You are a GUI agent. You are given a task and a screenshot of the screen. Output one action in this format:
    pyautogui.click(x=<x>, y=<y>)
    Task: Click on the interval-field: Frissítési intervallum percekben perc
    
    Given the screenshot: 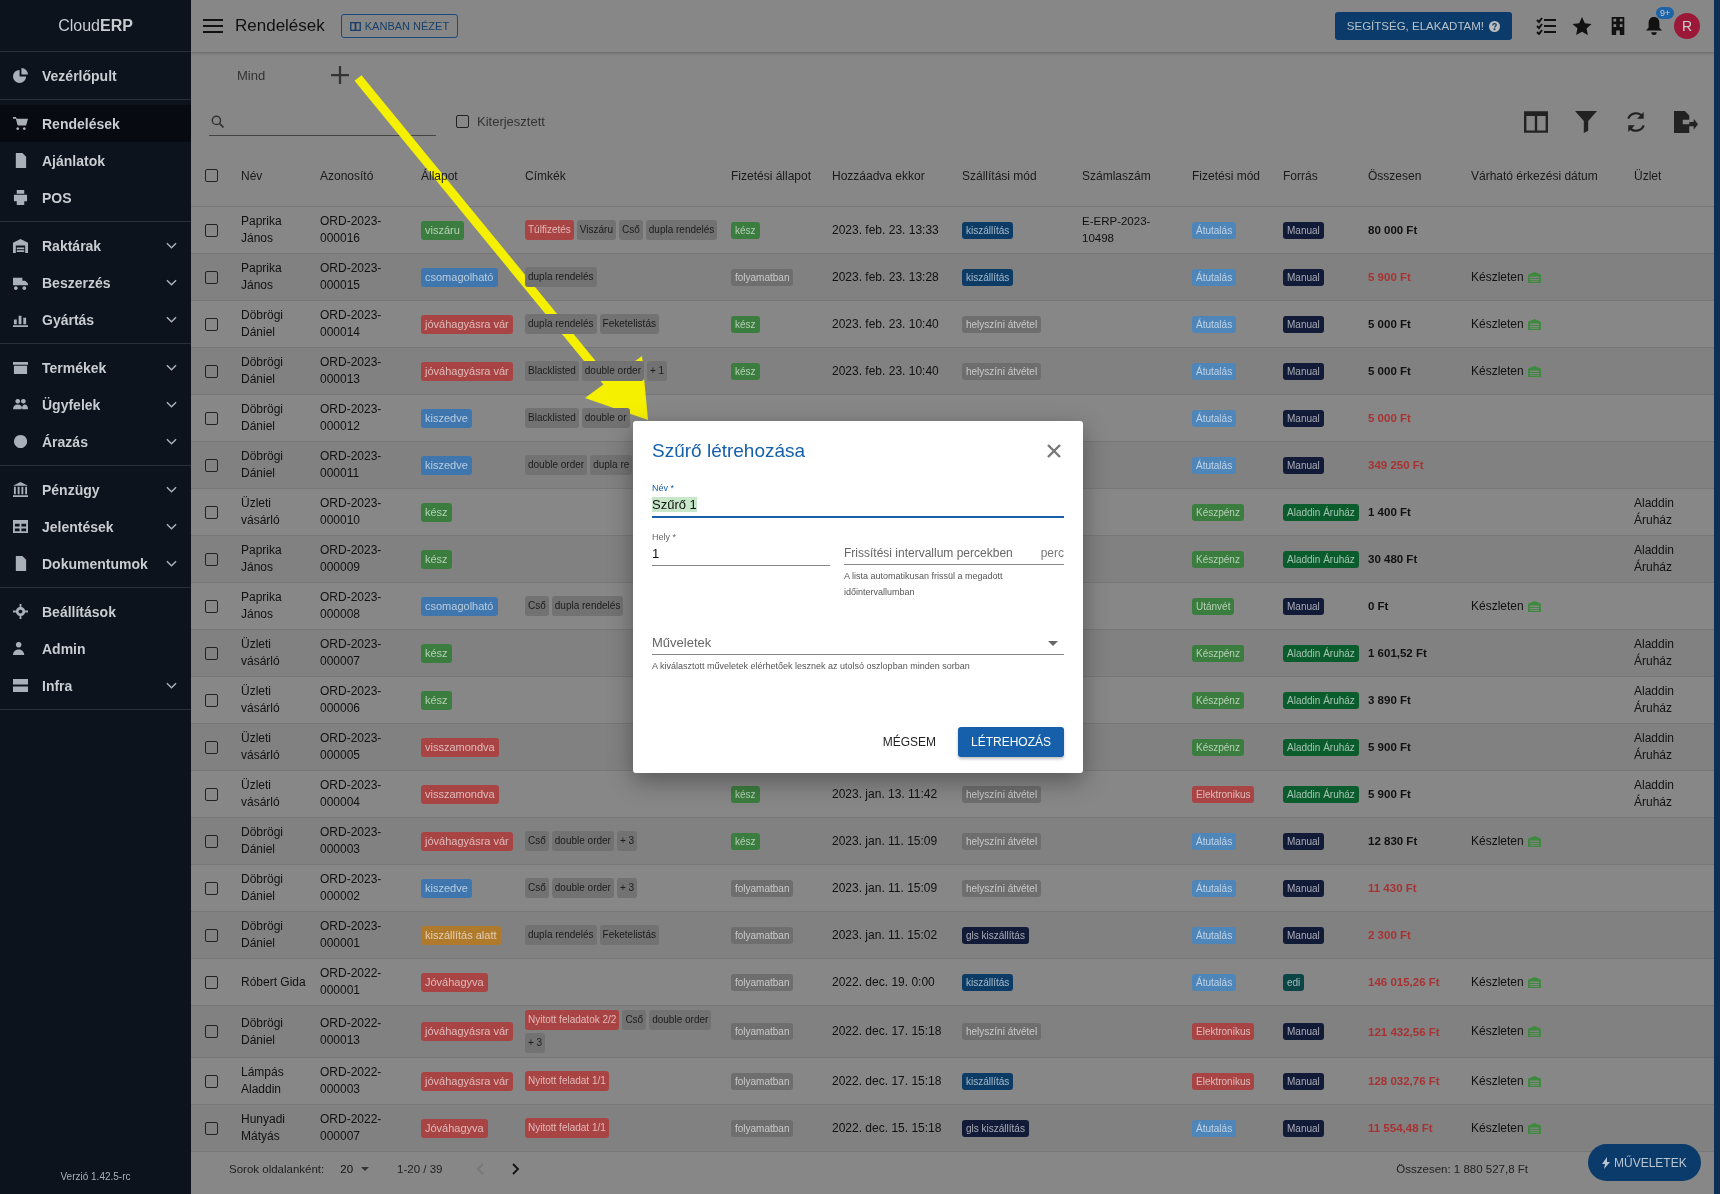 What is the action you would take?
    pyautogui.click(x=954, y=548)
    